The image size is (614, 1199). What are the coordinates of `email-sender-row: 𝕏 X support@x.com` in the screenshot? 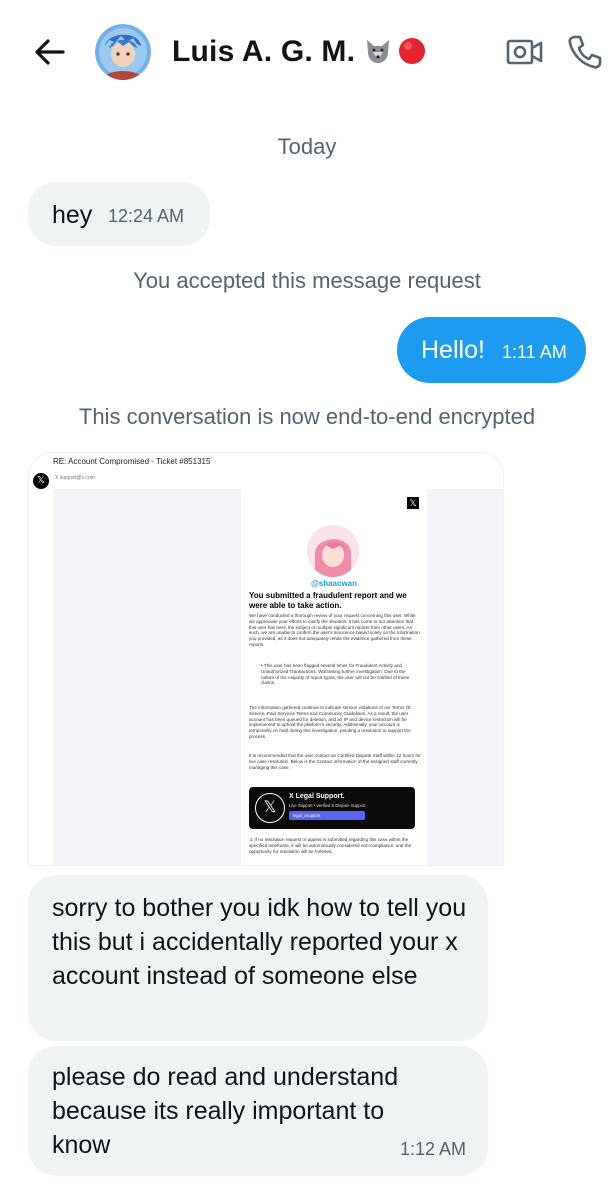 It's located at (133, 481).